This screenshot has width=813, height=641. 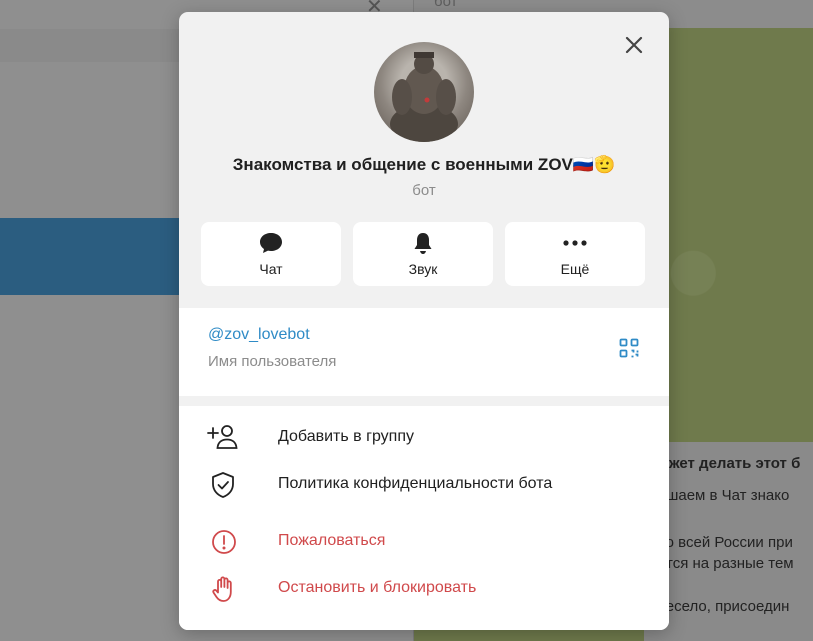 What do you see at coordinates (223, 437) in the screenshot?
I see `add-user-icon` at bounding box center [223, 437].